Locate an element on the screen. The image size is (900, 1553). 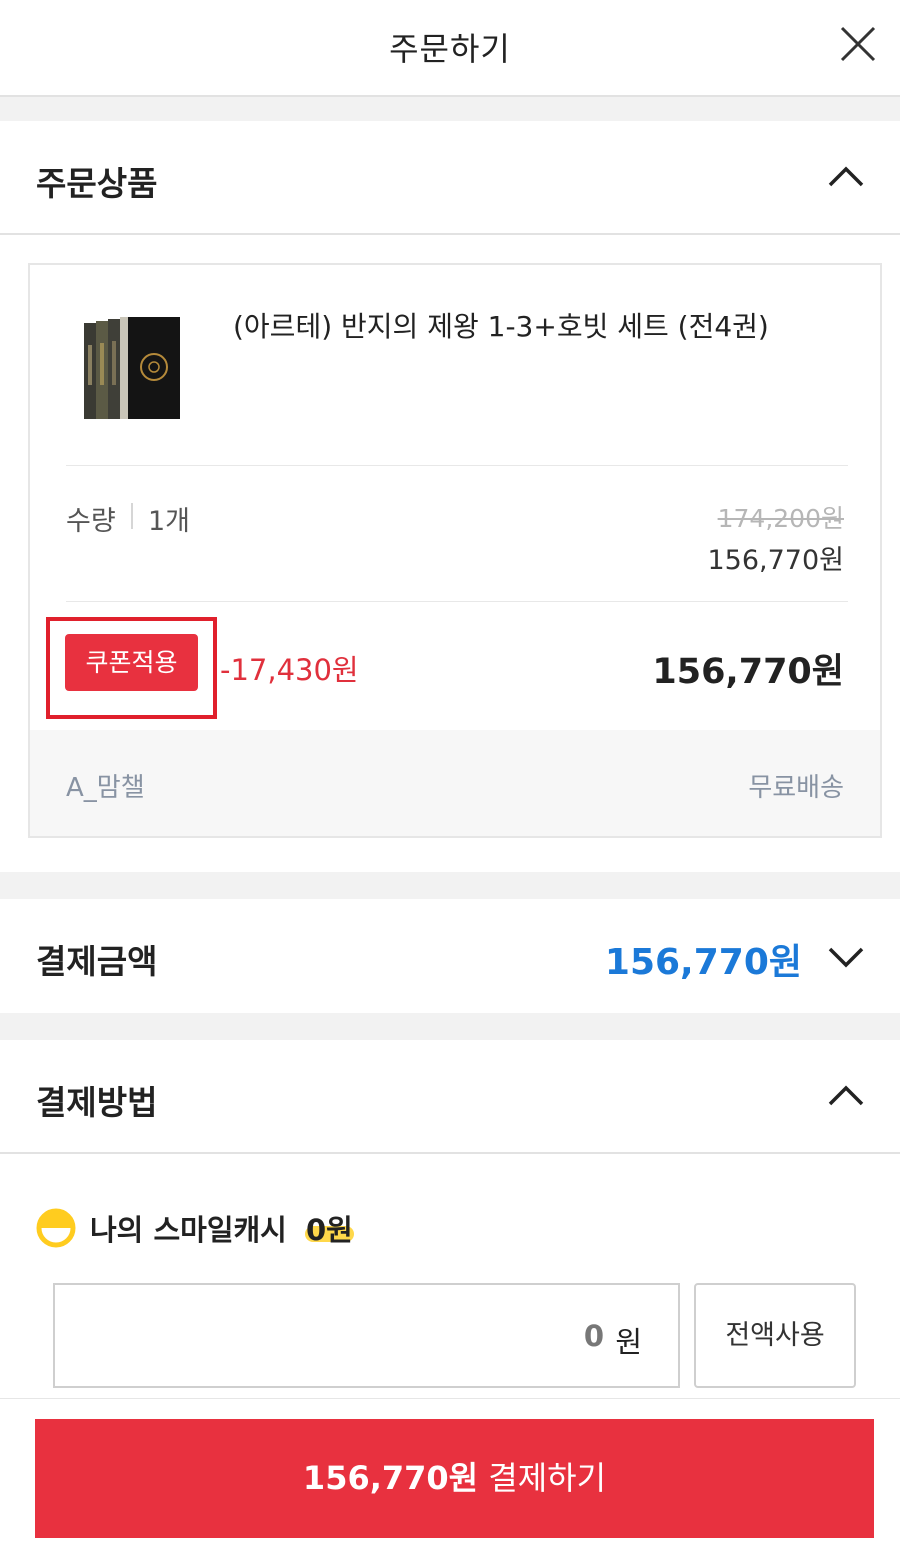
quantity-label: 수량 is located at coordinates (91, 521).